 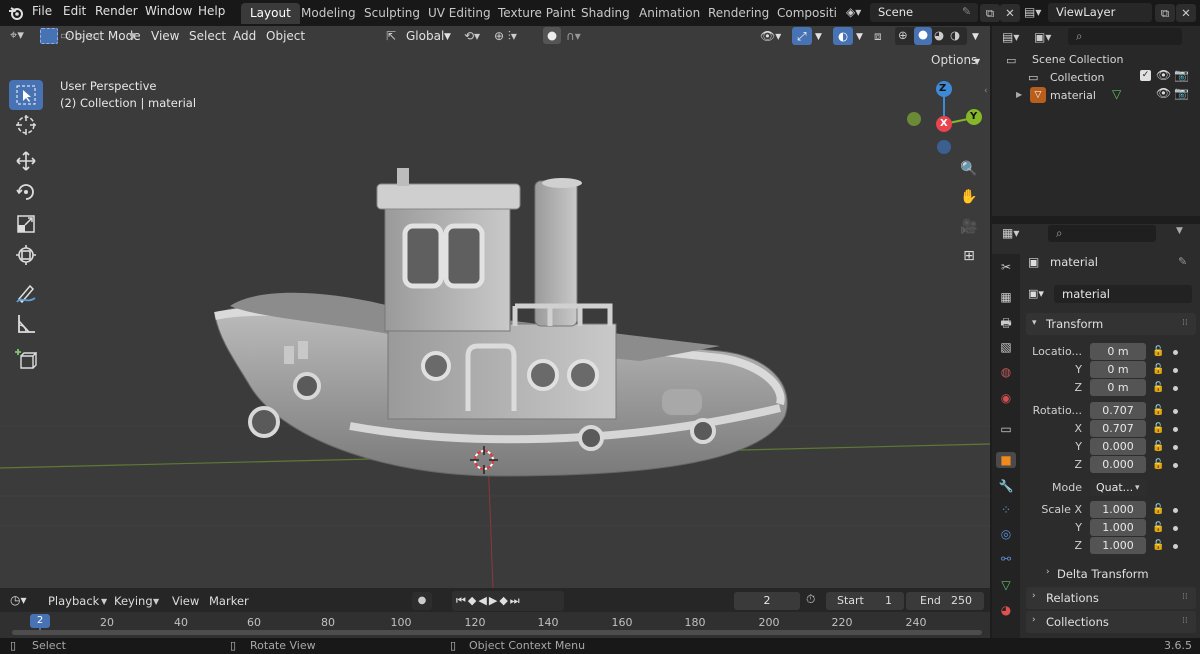 I want to click on render-tab-icon: ▦, so click(x=1006, y=297).